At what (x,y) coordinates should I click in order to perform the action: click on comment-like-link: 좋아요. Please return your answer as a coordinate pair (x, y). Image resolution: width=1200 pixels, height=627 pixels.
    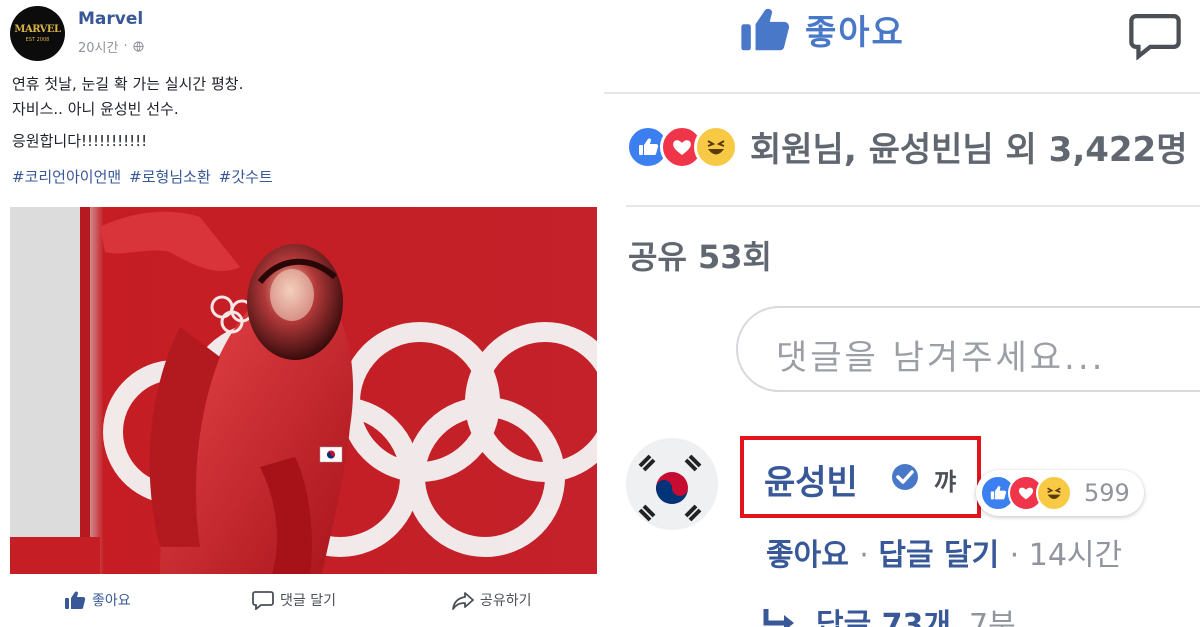
    Looking at the image, I should click on (807, 555).